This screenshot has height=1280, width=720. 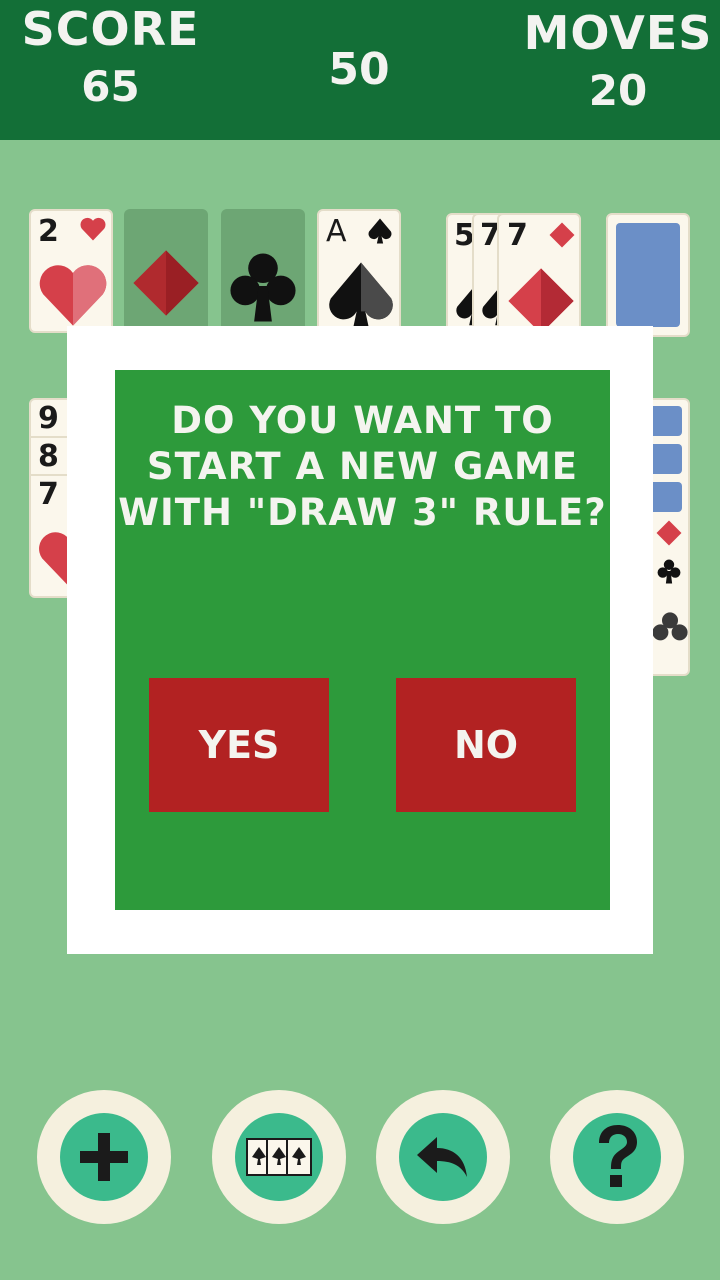 I want to click on club-placeholder-icon, so click(x=263, y=287).